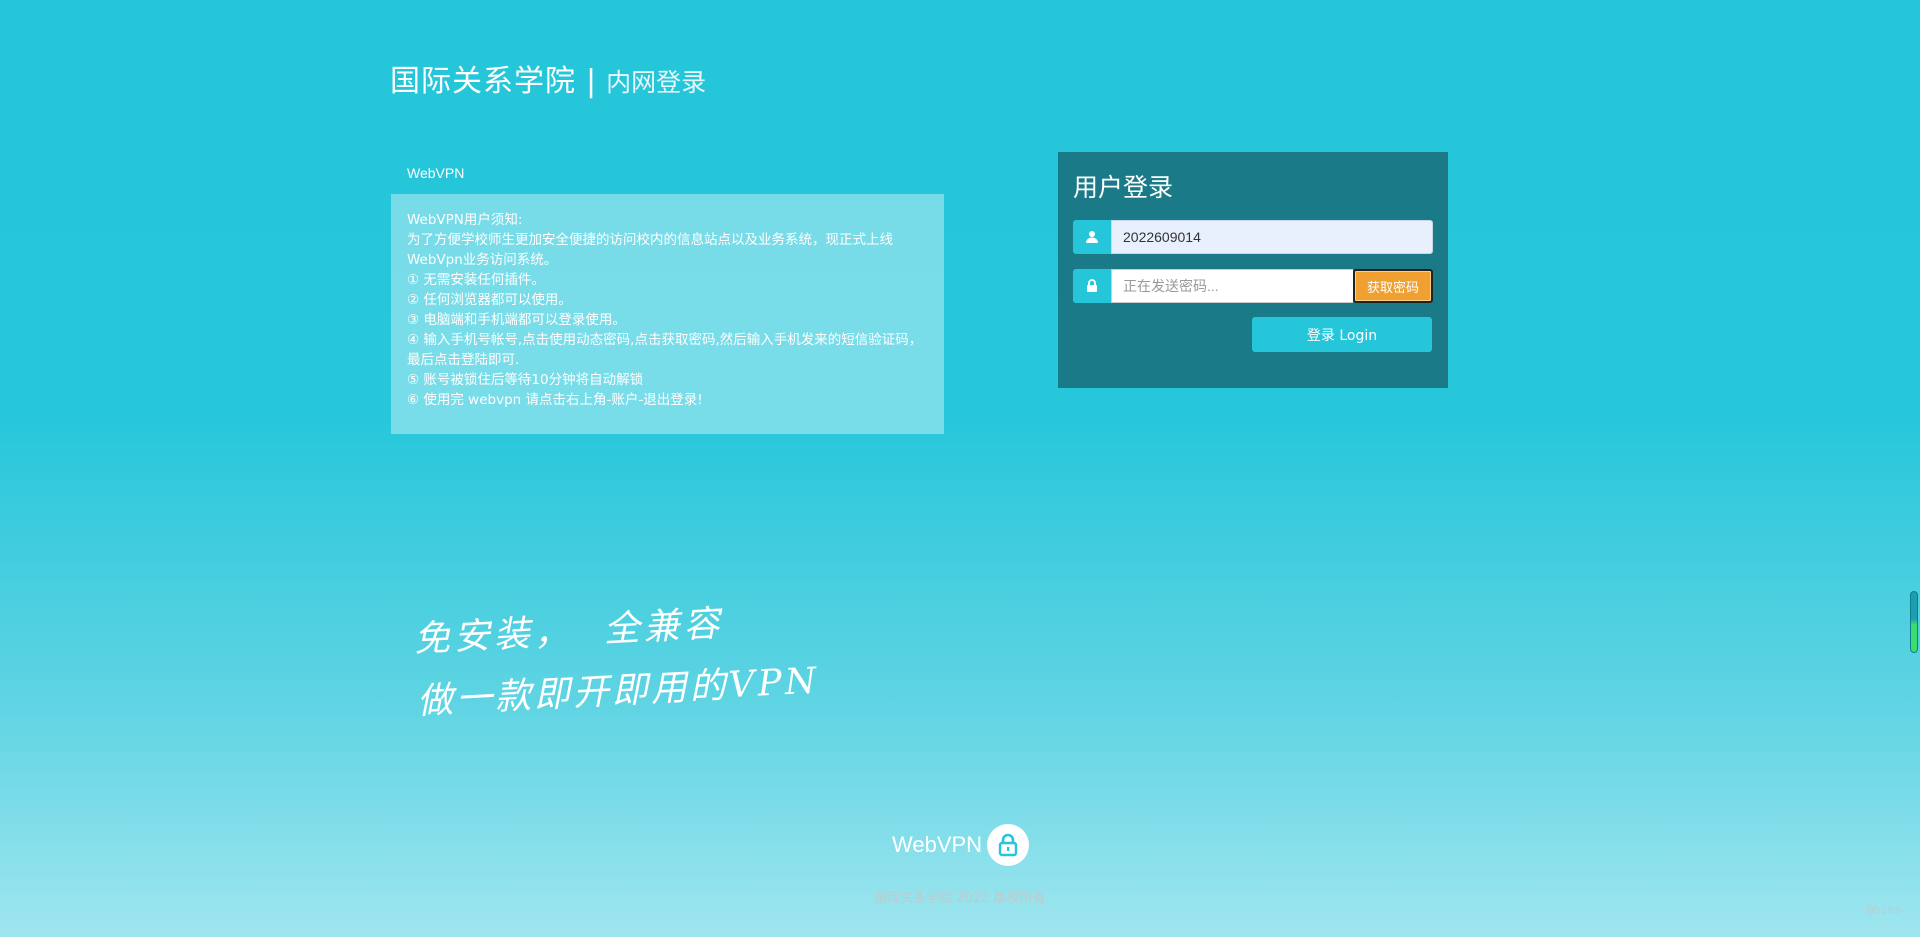 The height and width of the screenshot is (937, 1920). Describe the element at coordinates (656, 82) in the screenshot. I see `header-subtitle: 内网登录` at that location.